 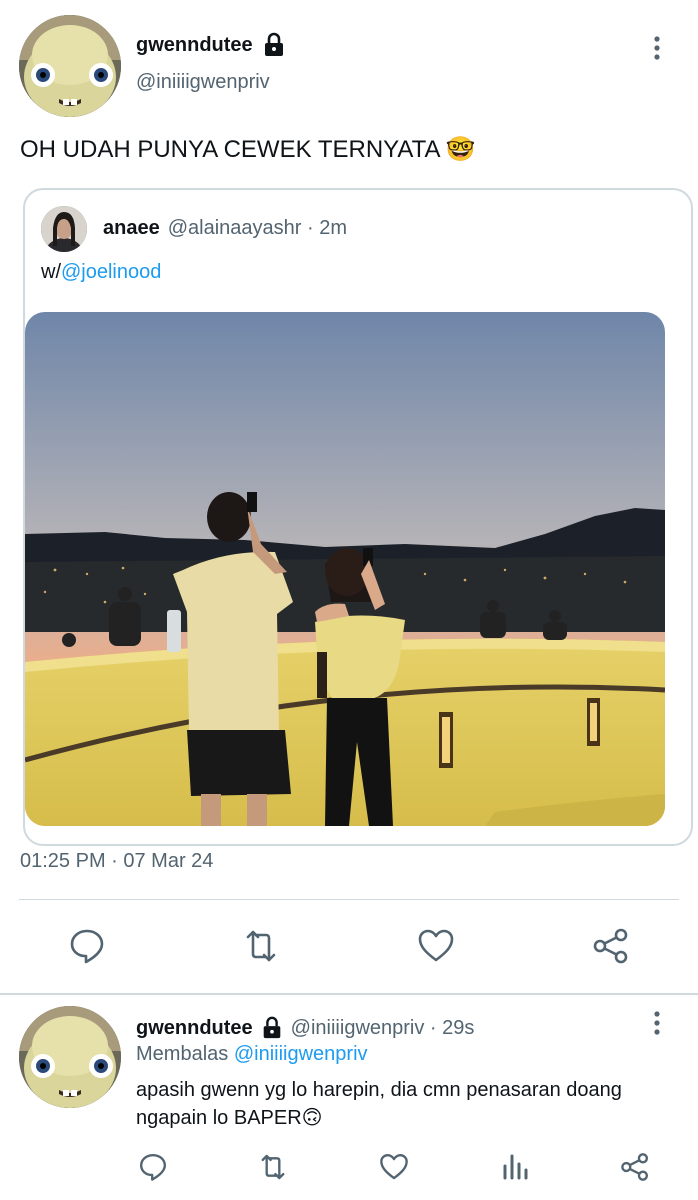 What do you see at coordinates (261, 946) in the screenshot?
I see `retweet-icon` at bounding box center [261, 946].